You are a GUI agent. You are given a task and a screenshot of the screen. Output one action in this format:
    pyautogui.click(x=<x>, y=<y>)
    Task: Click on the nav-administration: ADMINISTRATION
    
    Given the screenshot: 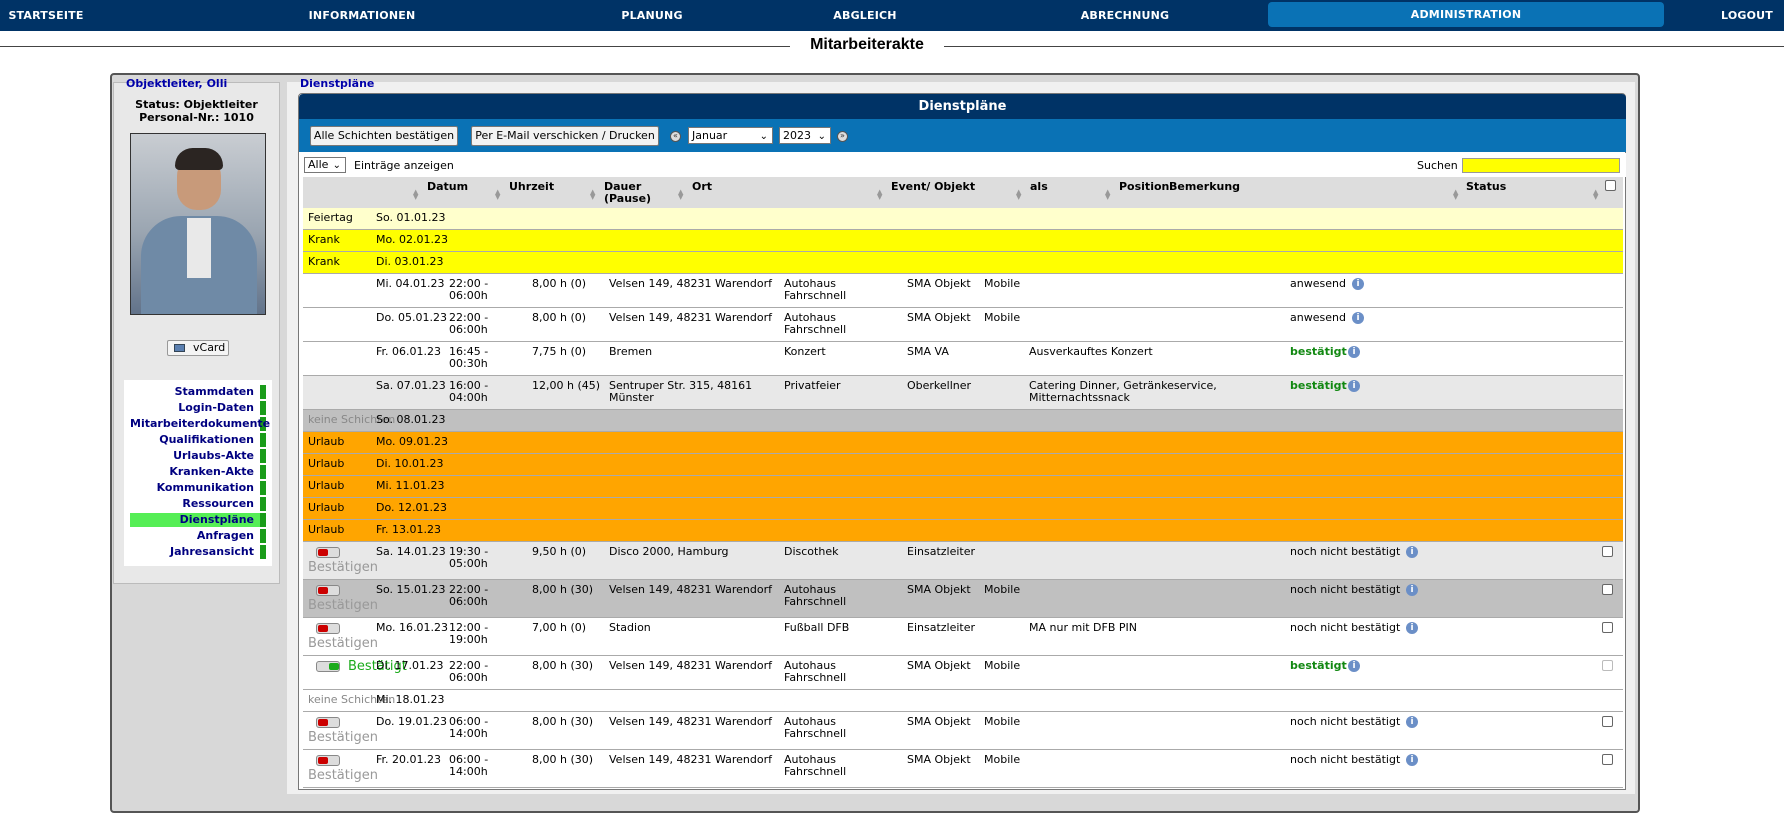 What is the action you would take?
    pyautogui.click(x=1466, y=14)
    